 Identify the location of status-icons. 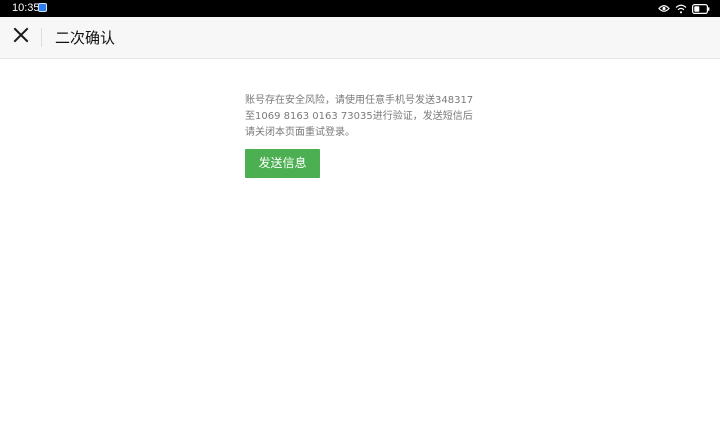
(684, 8).